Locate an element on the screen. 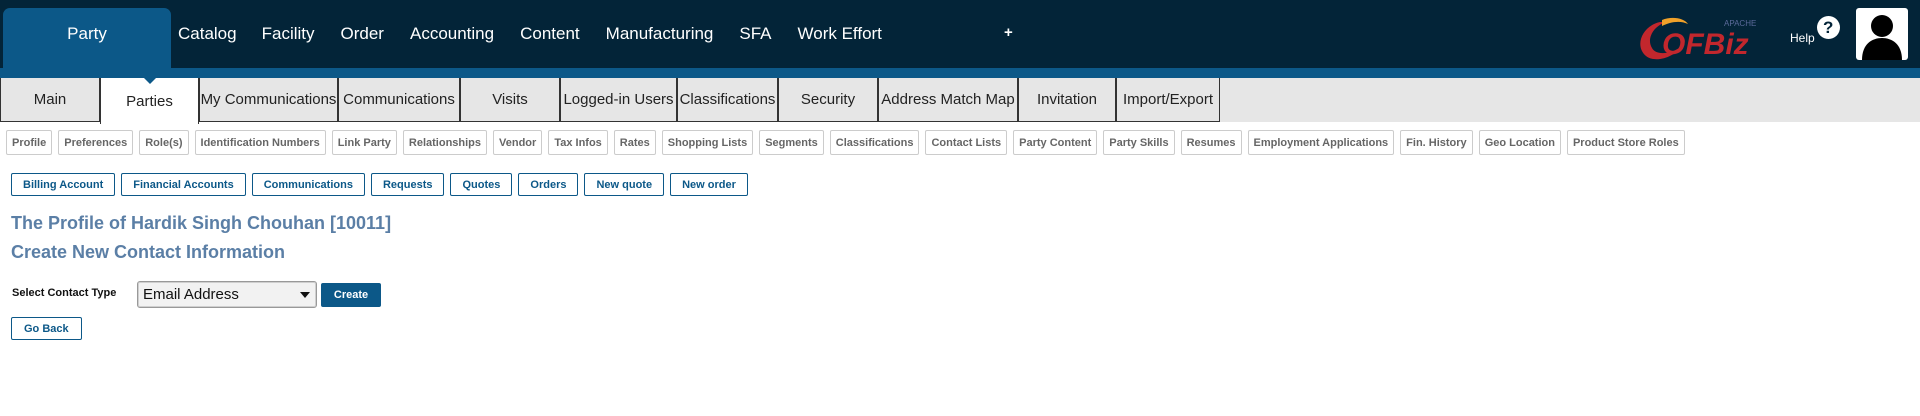  tab-invitation: Invitation is located at coordinates (1067, 100).